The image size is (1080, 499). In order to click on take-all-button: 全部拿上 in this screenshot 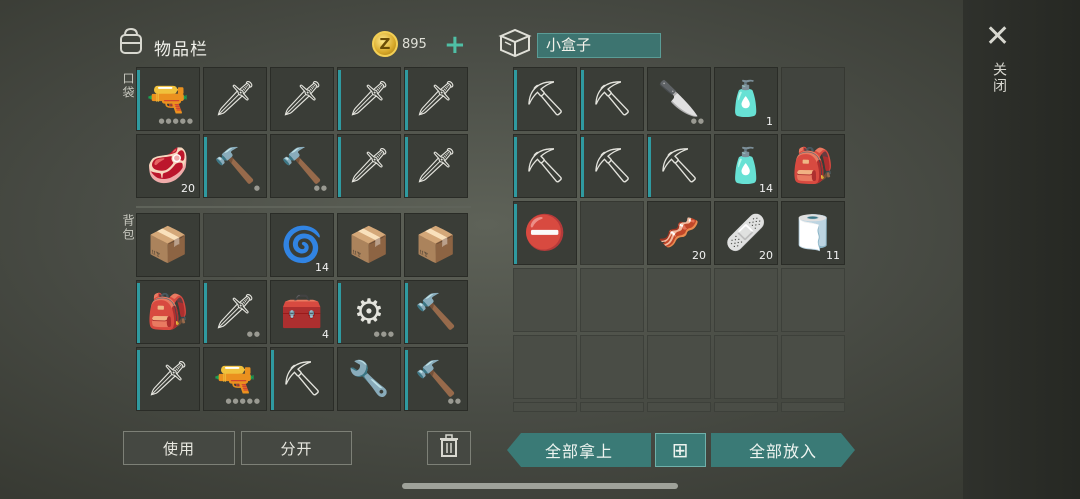, I will do `click(579, 450)`.